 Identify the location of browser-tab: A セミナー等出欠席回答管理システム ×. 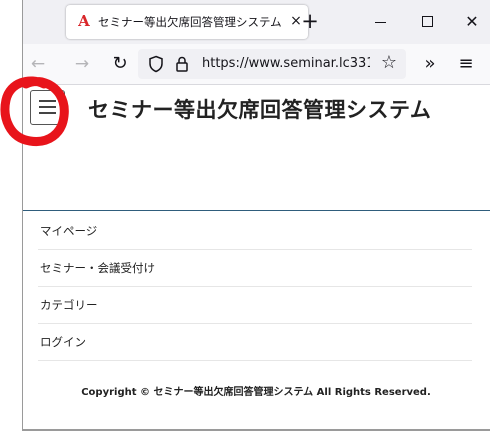
(187, 22).